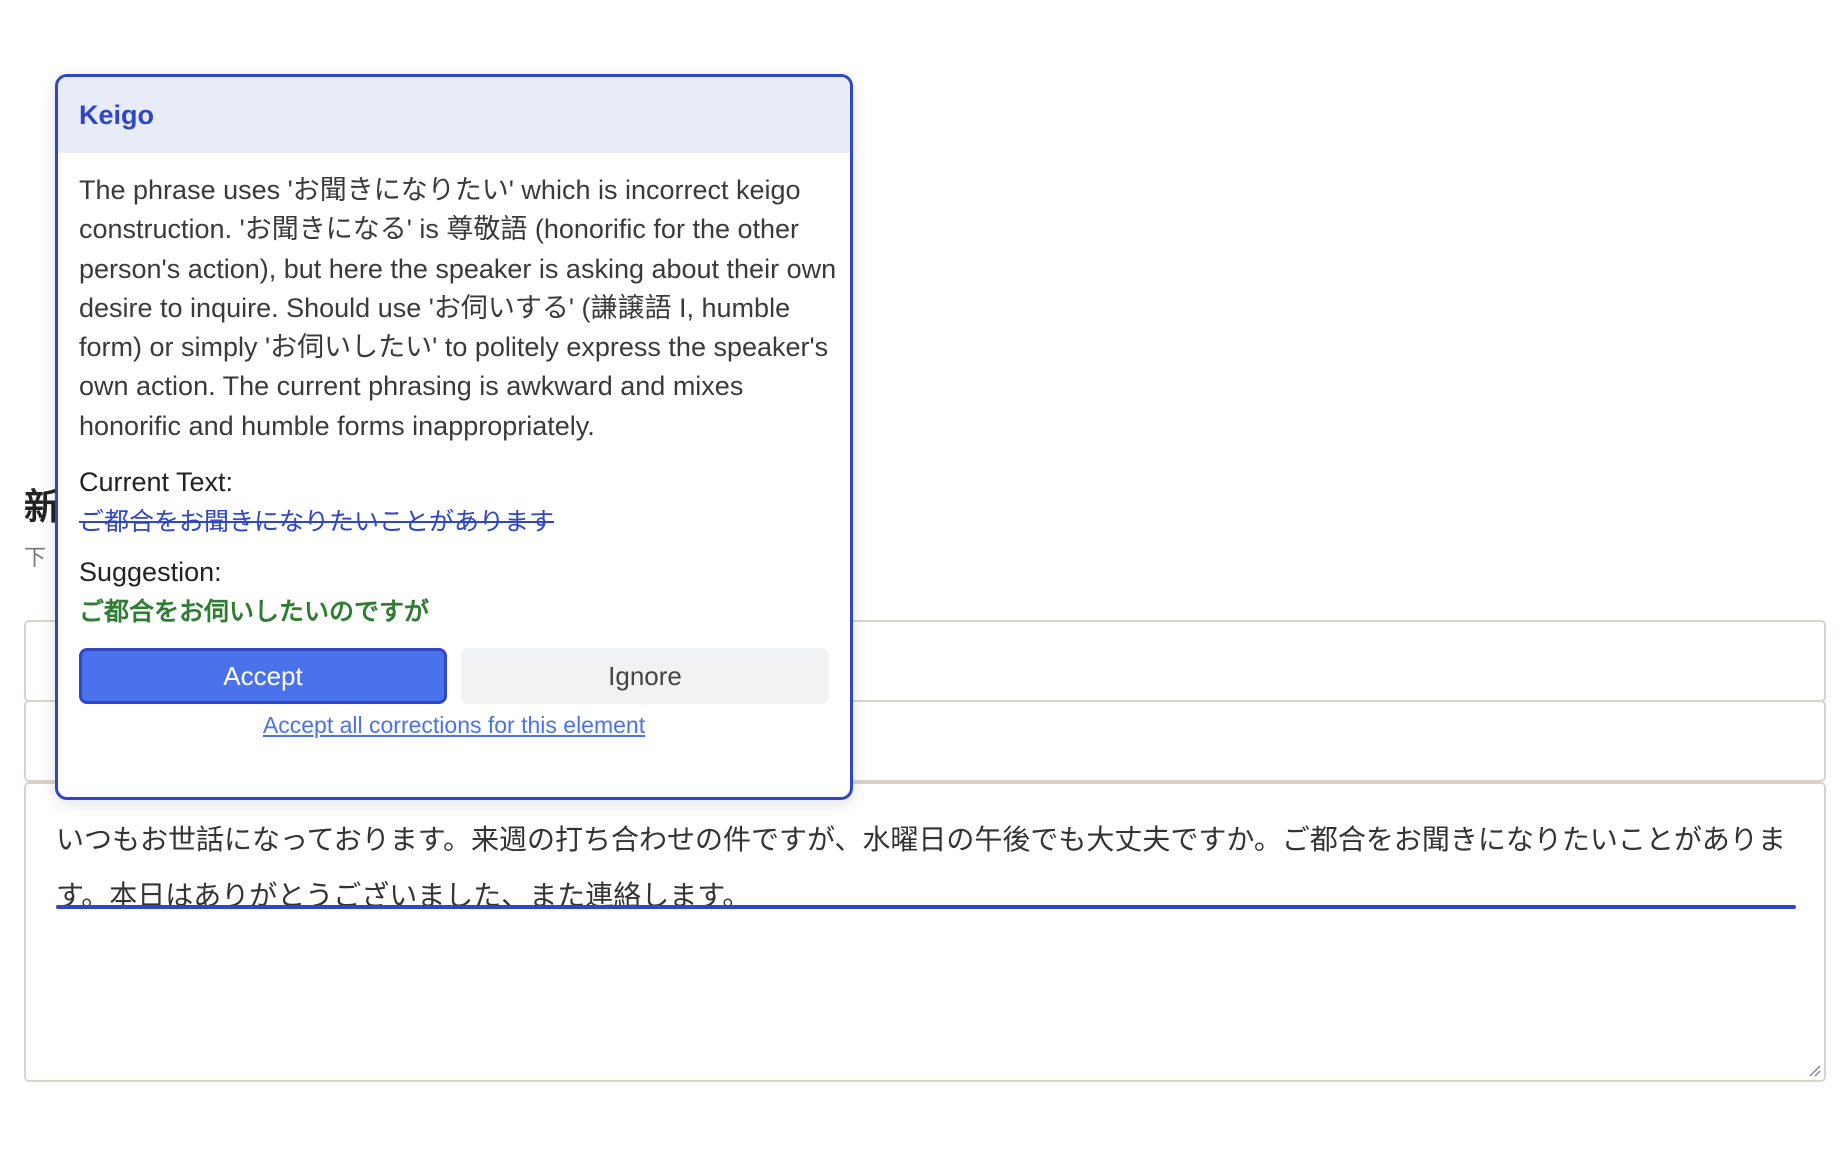 The image size is (1848, 1155). Describe the element at coordinates (263, 676) in the screenshot. I see `accept-button: Accept` at that location.